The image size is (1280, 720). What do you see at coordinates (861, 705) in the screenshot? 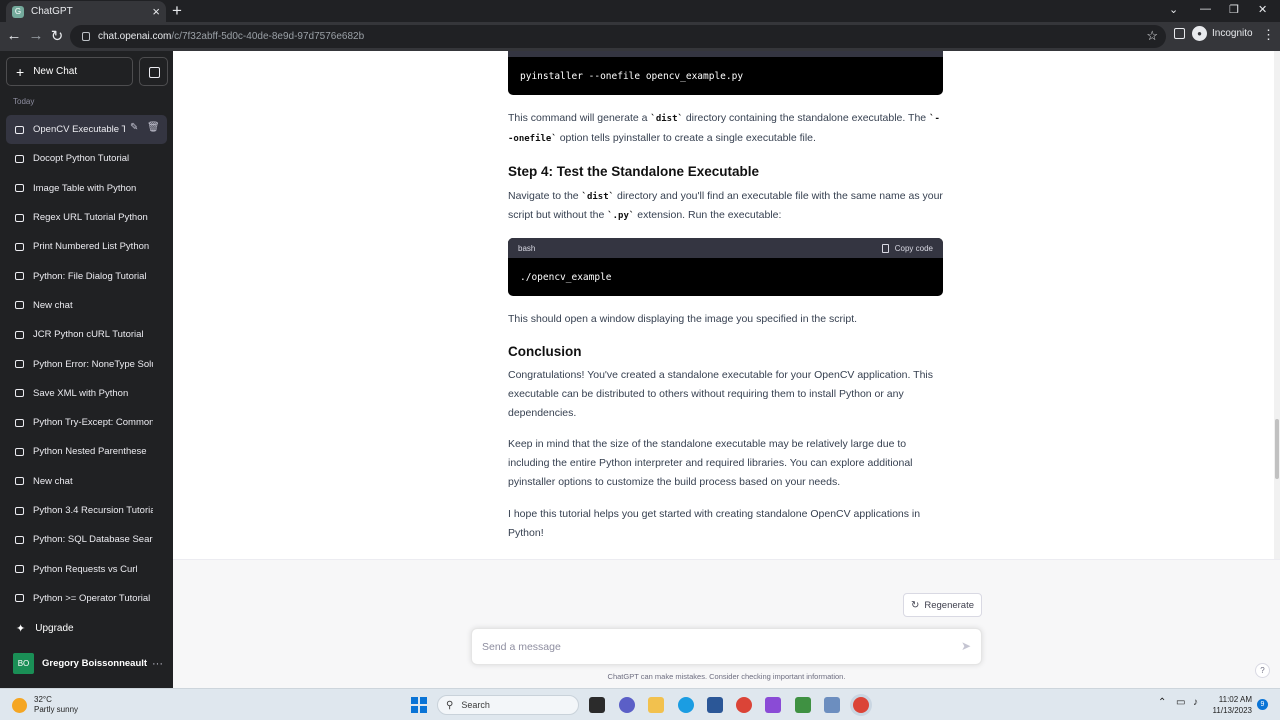
I see `chrome-active-icon` at bounding box center [861, 705].